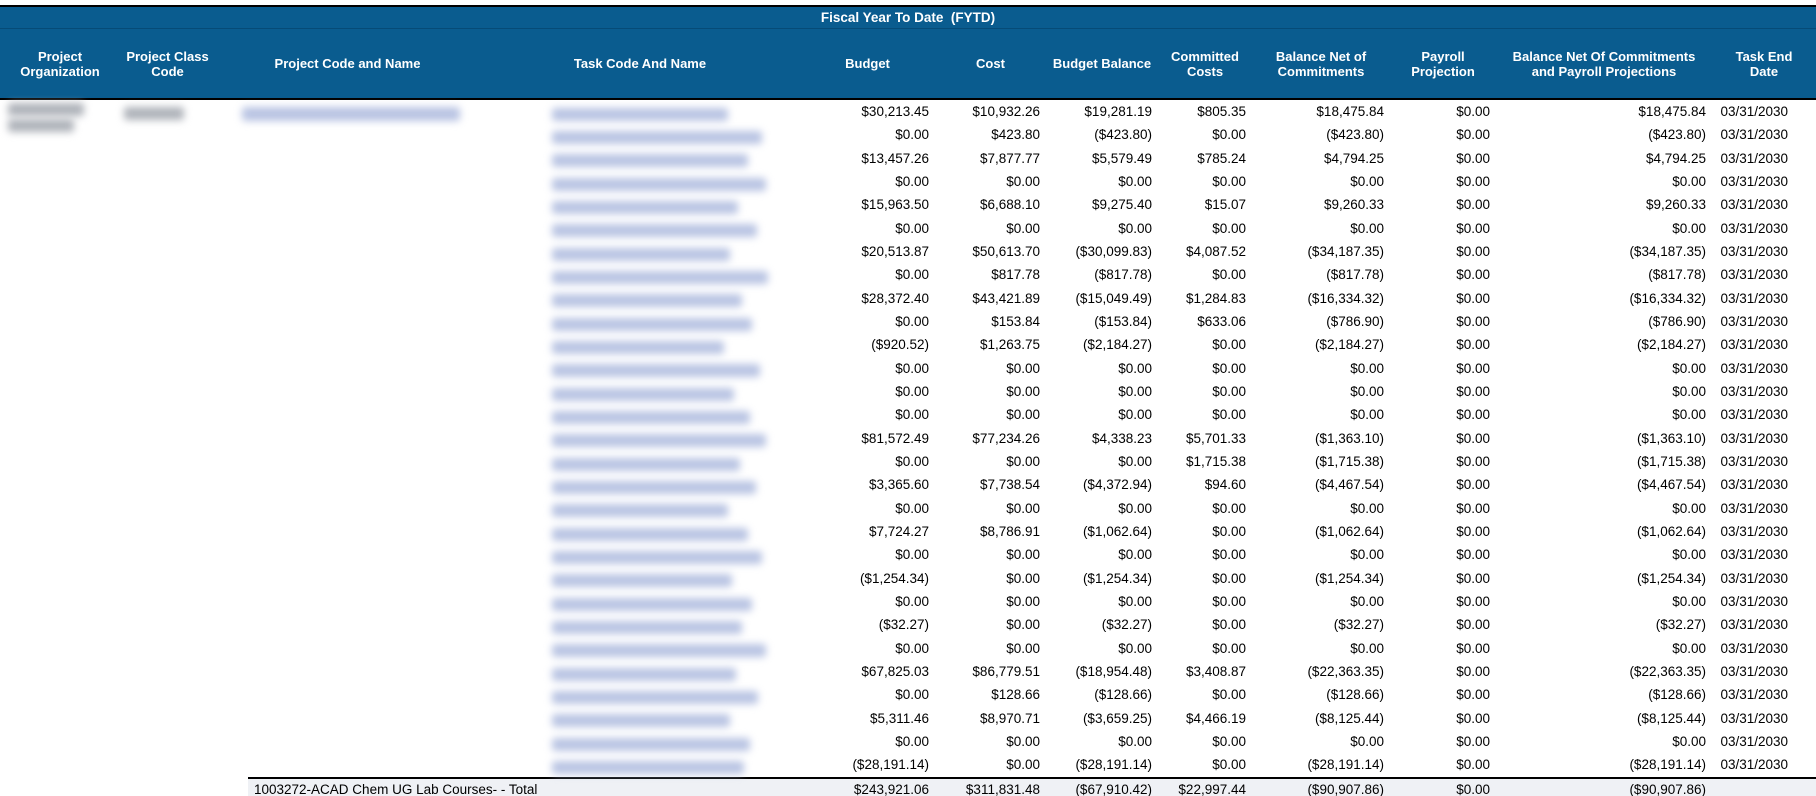  I want to click on cell-balance-net-of-commitments: $0.00, so click(1367, 602).